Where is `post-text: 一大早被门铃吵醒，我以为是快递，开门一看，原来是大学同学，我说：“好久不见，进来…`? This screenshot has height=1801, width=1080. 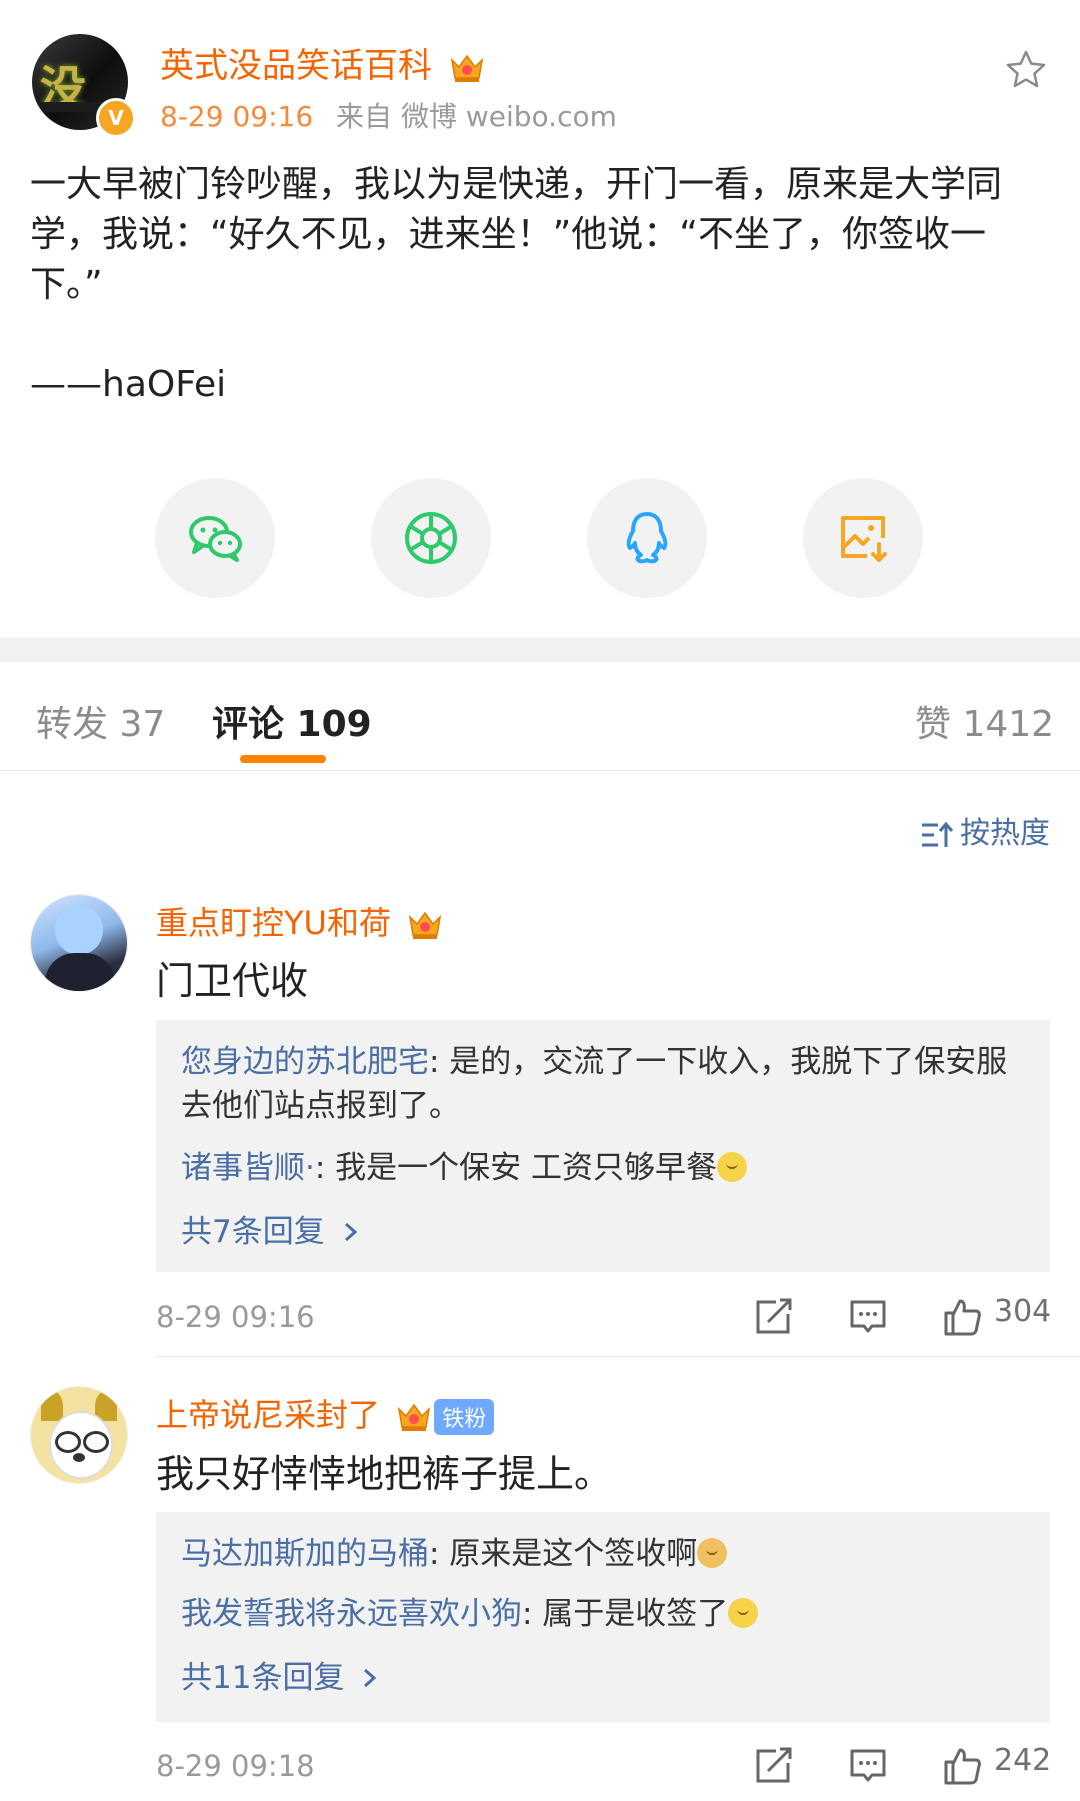 post-text: 一大早被门铃吵醒，我以为是快递，开门一看，原来是大学同学，我说：“好久不见，进来… is located at coordinates (516, 234).